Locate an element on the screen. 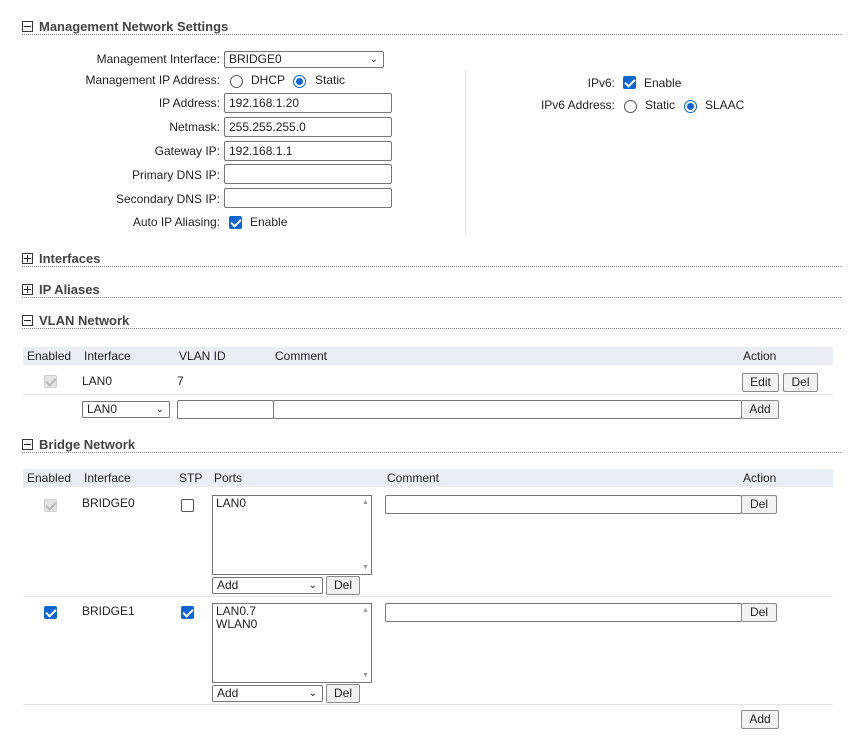  ipv6-static-label: Static is located at coordinates (660, 105).